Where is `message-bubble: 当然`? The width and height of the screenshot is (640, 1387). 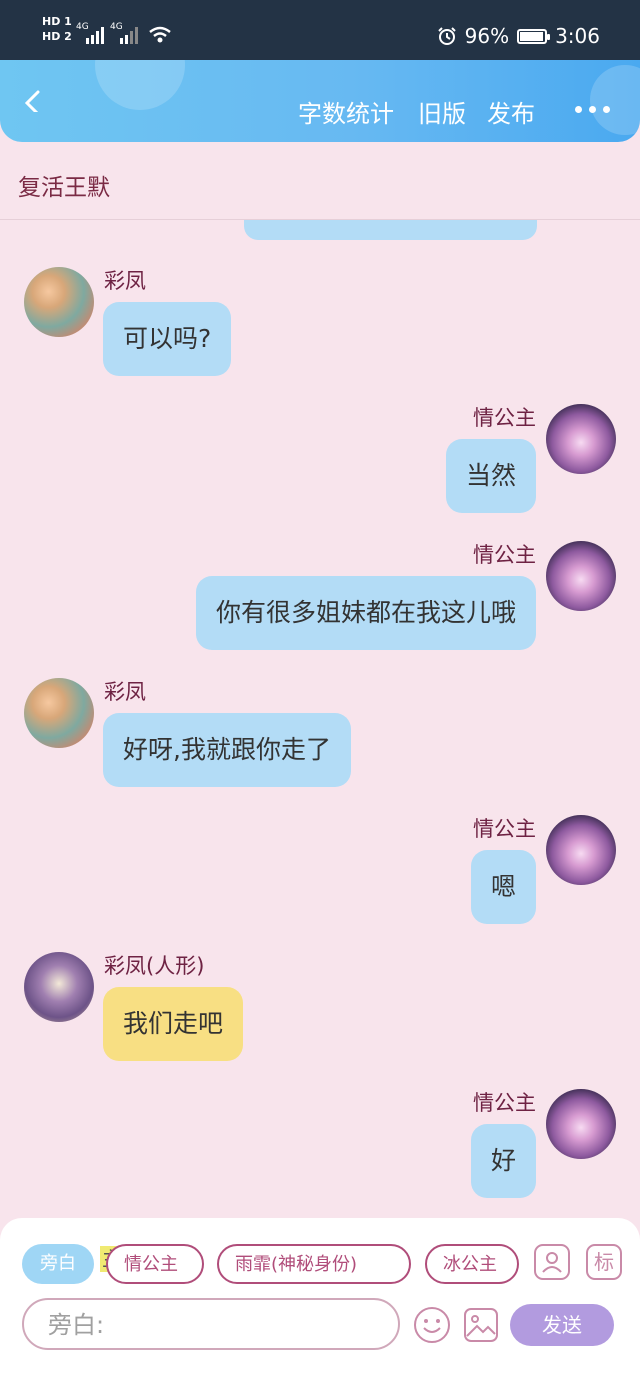 message-bubble: 当然 is located at coordinates (490, 476).